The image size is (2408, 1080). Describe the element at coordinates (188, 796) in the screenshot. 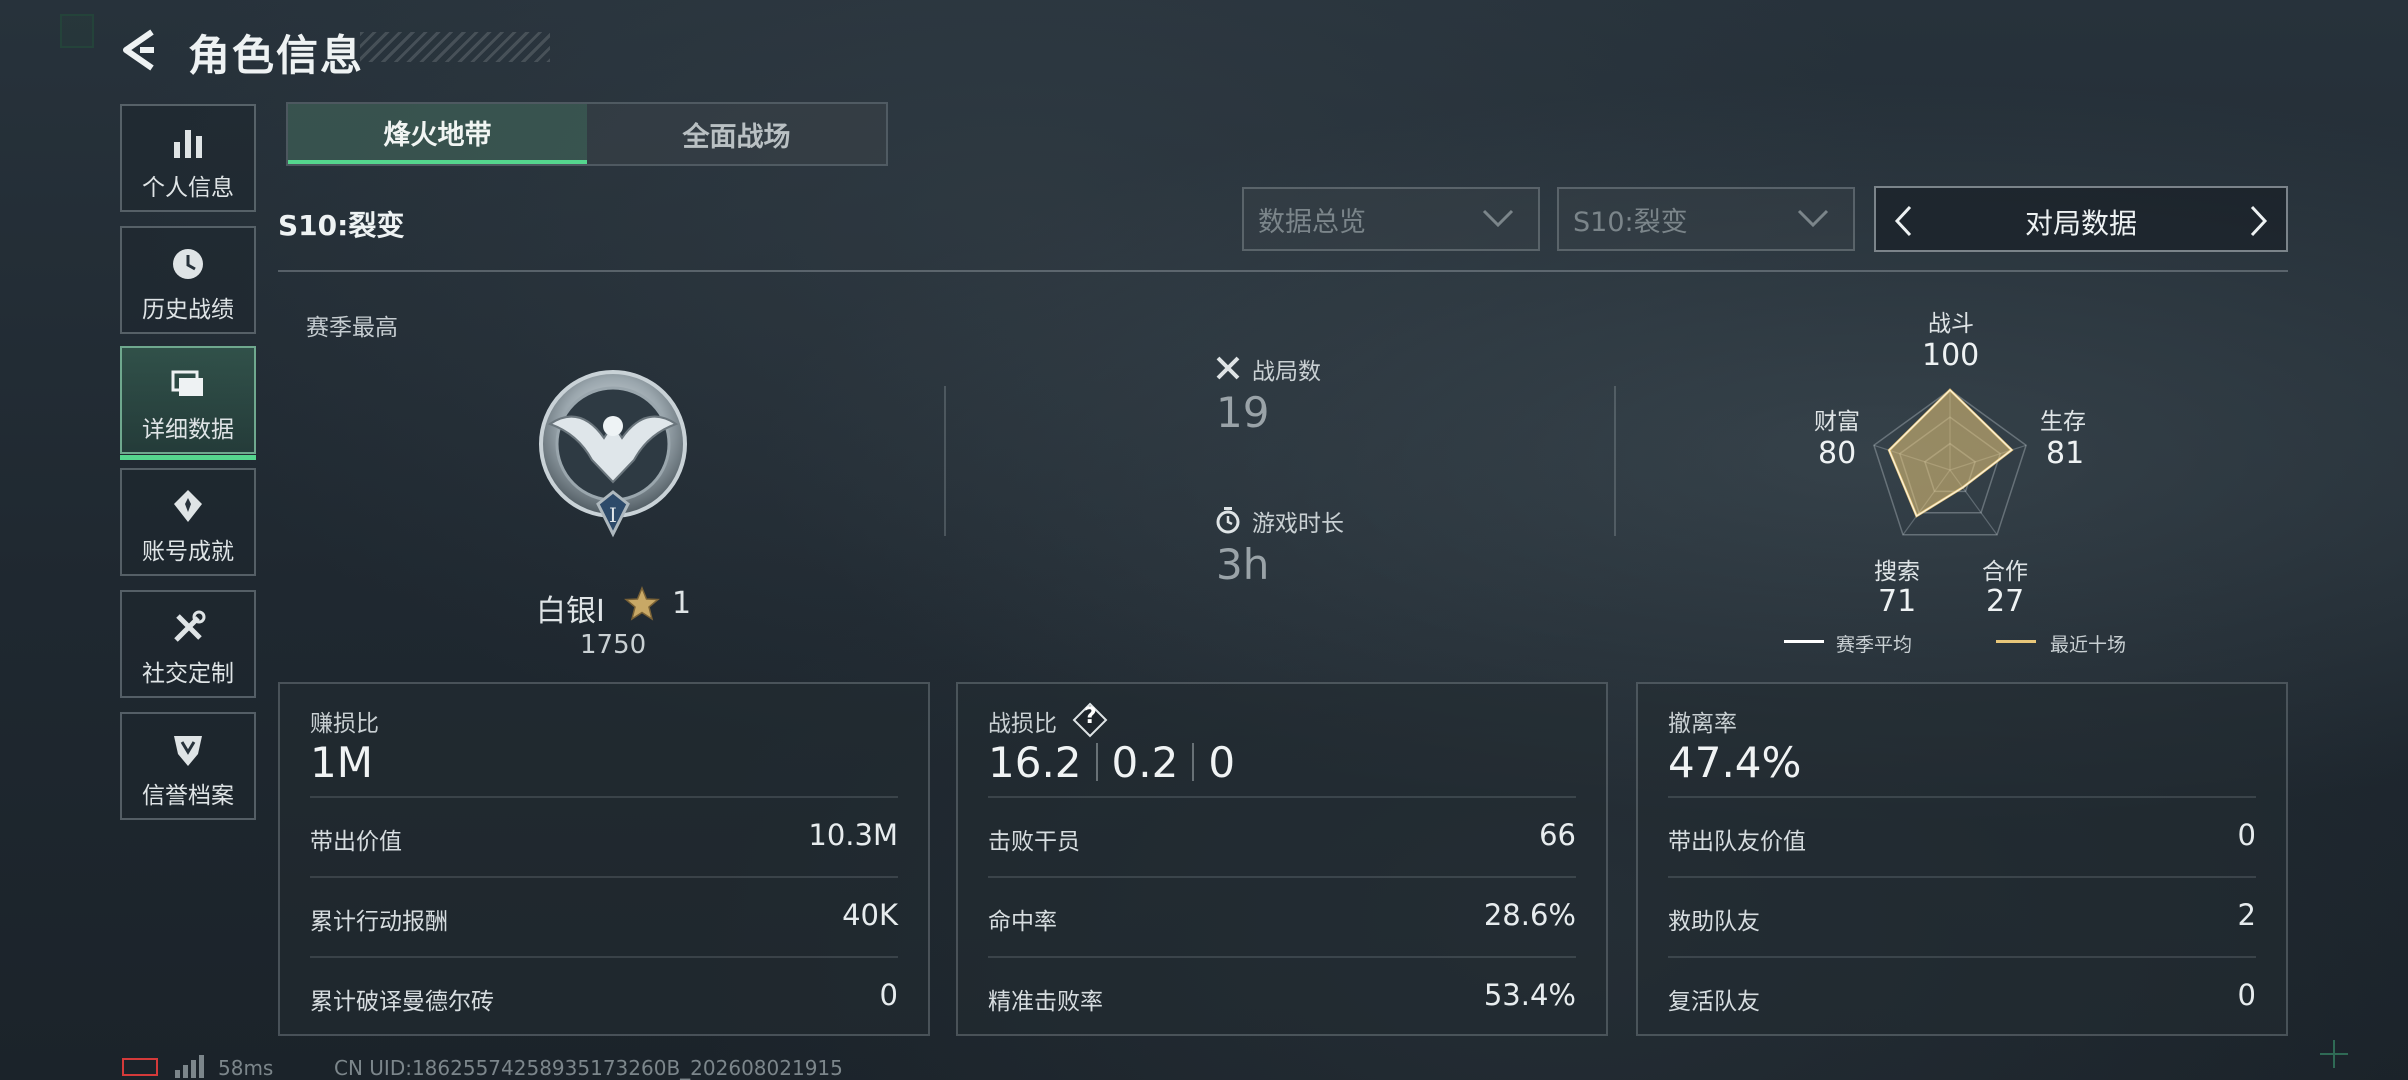

I see `sidebar-item-label: 信誉档案` at that location.